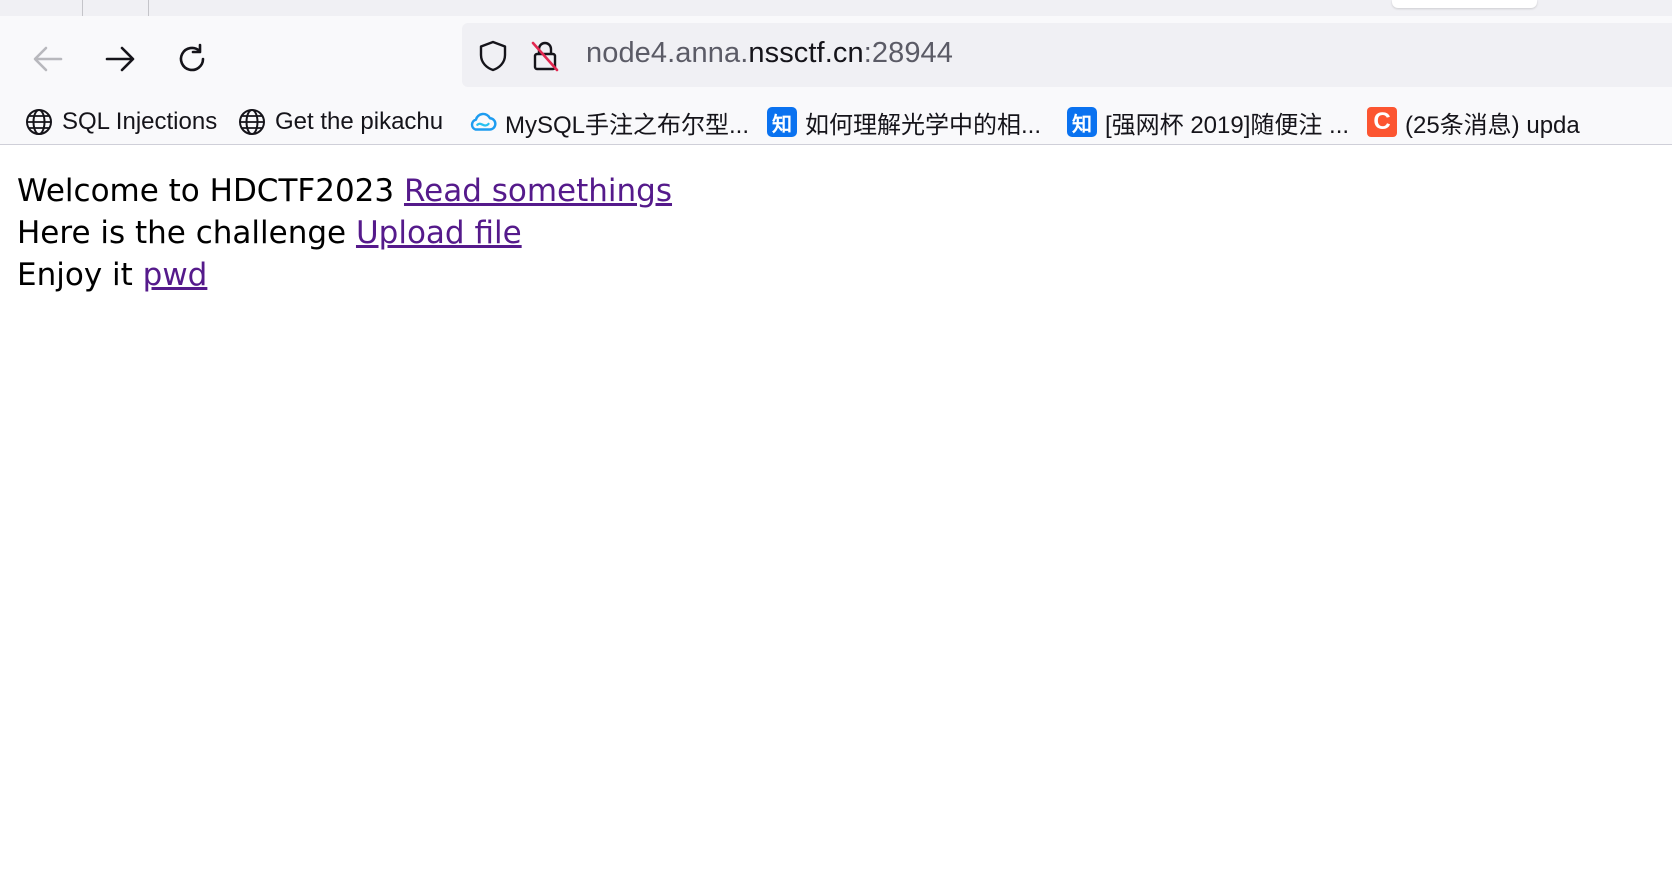  I want to click on bookmark-label: Get the pikachu, so click(359, 121).